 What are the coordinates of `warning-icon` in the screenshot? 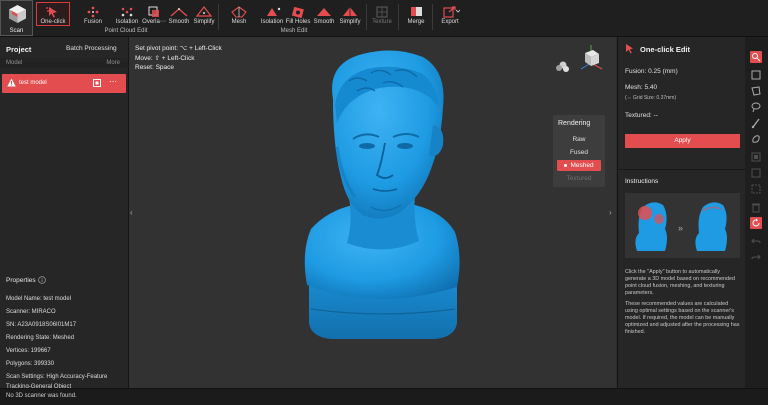 It's located at (11, 82).